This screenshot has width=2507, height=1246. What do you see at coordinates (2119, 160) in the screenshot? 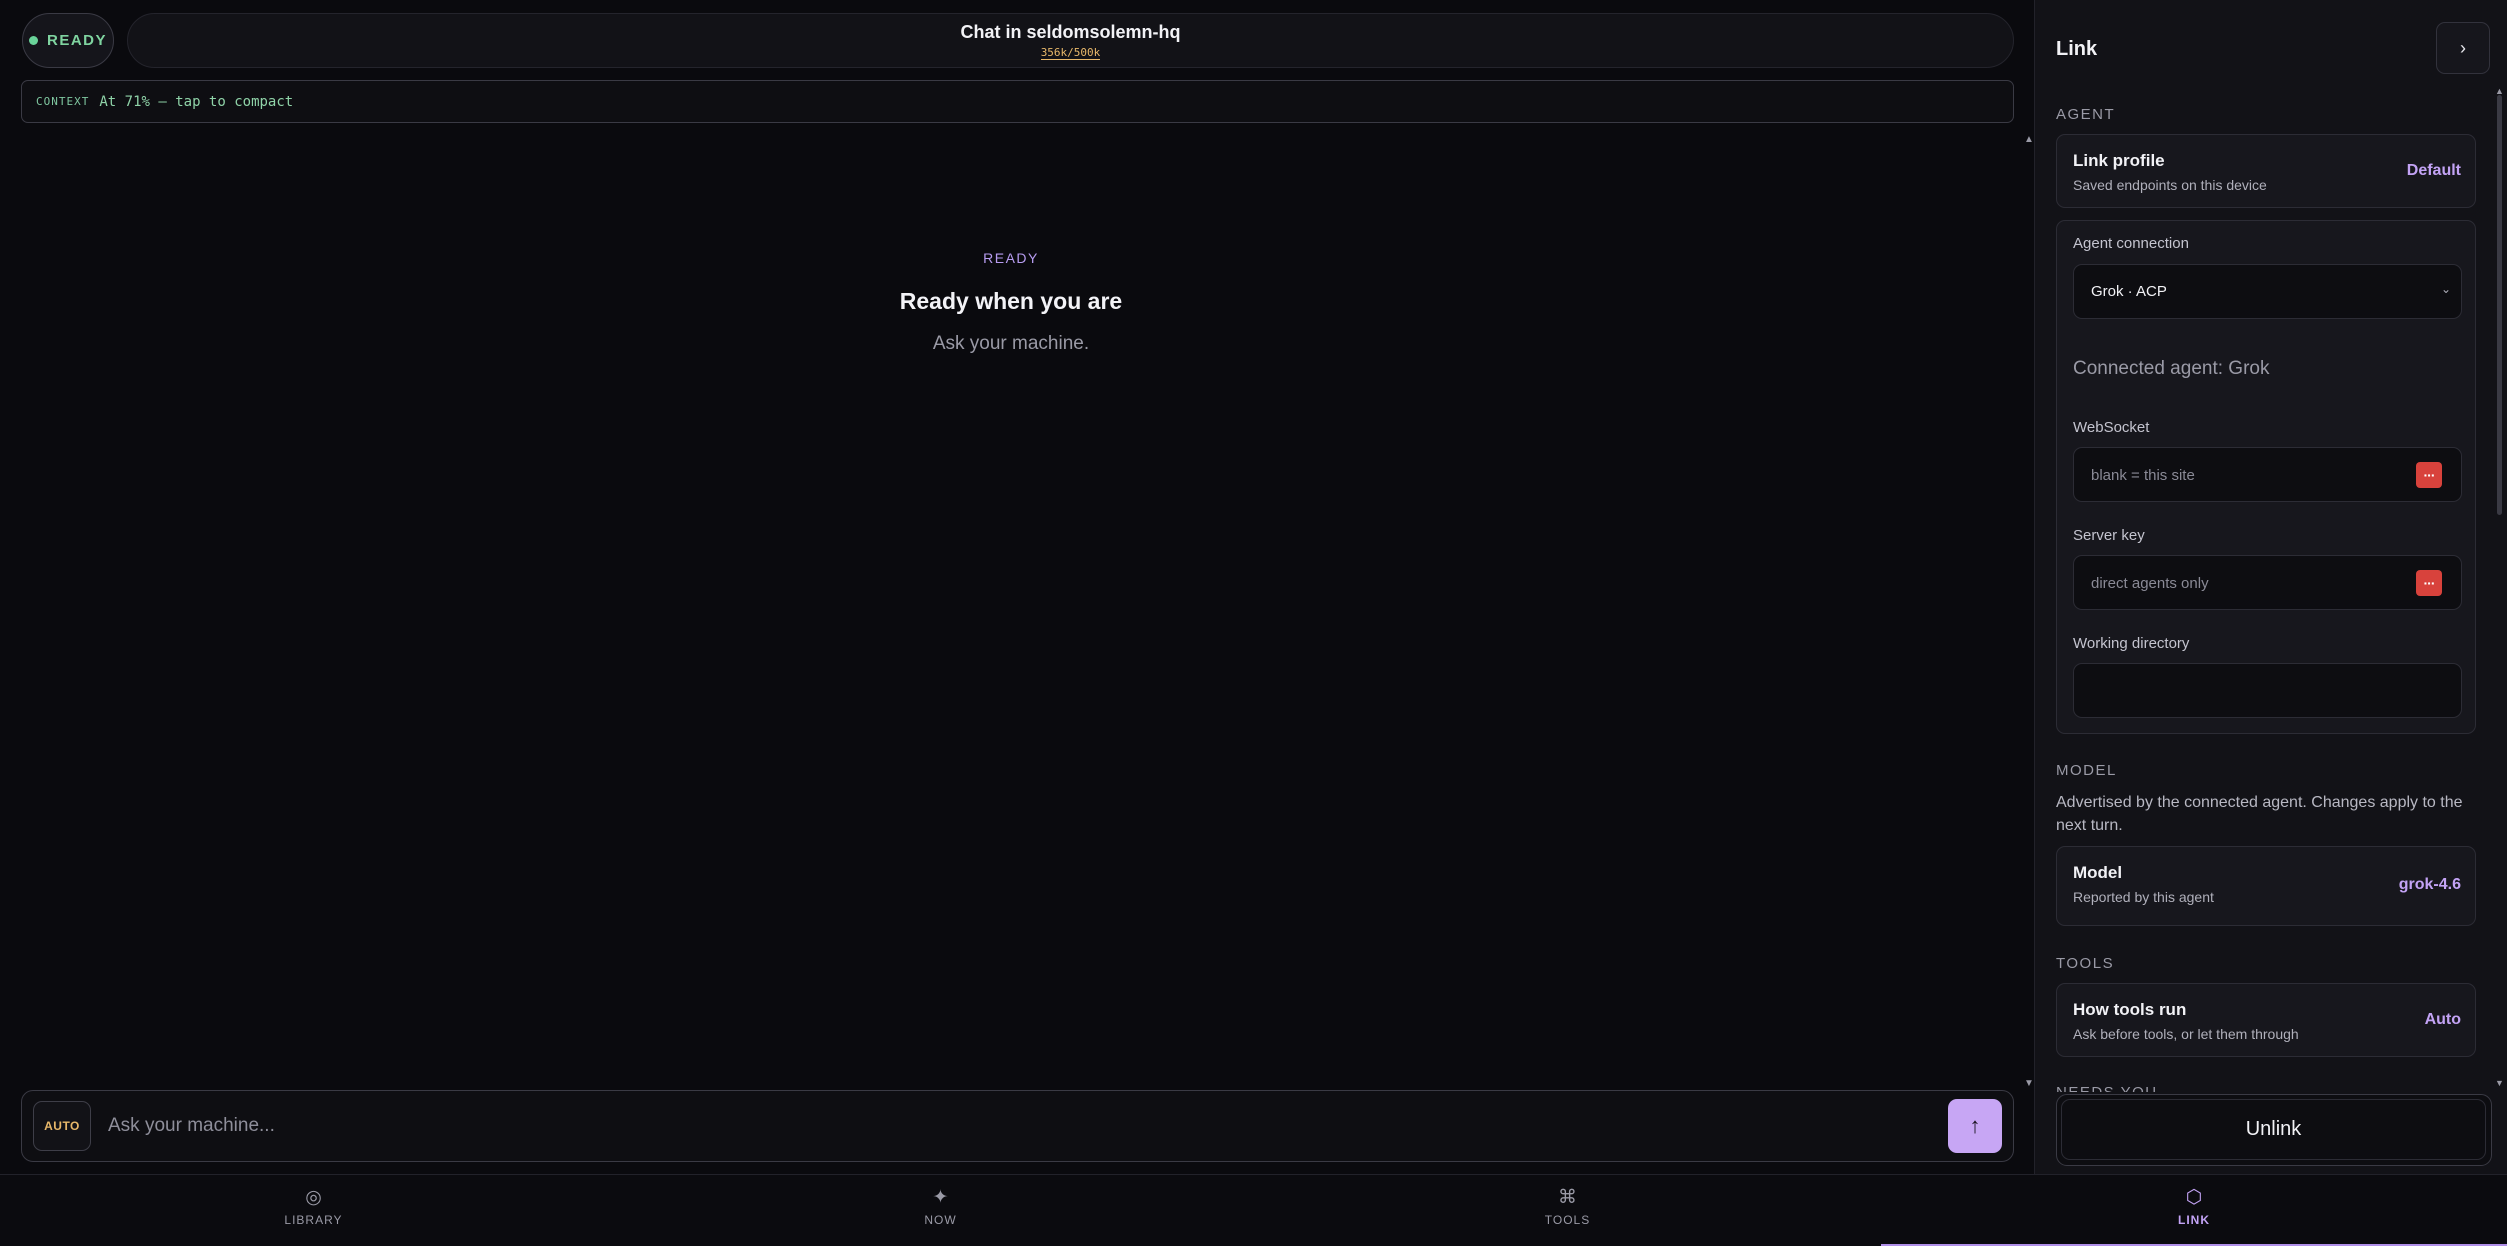
I see `link-profile-title: Link profile` at bounding box center [2119, 160].